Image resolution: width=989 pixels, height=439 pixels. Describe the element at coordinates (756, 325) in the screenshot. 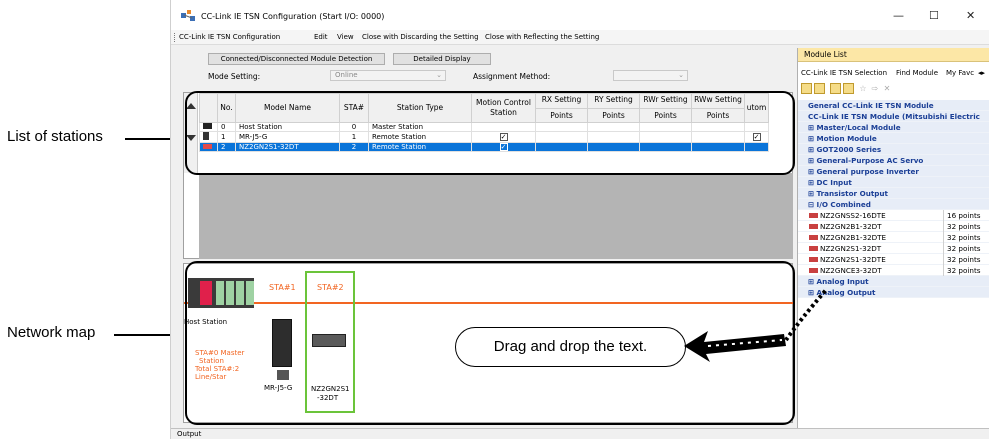

I see `drag-arrow-icon` at that location.